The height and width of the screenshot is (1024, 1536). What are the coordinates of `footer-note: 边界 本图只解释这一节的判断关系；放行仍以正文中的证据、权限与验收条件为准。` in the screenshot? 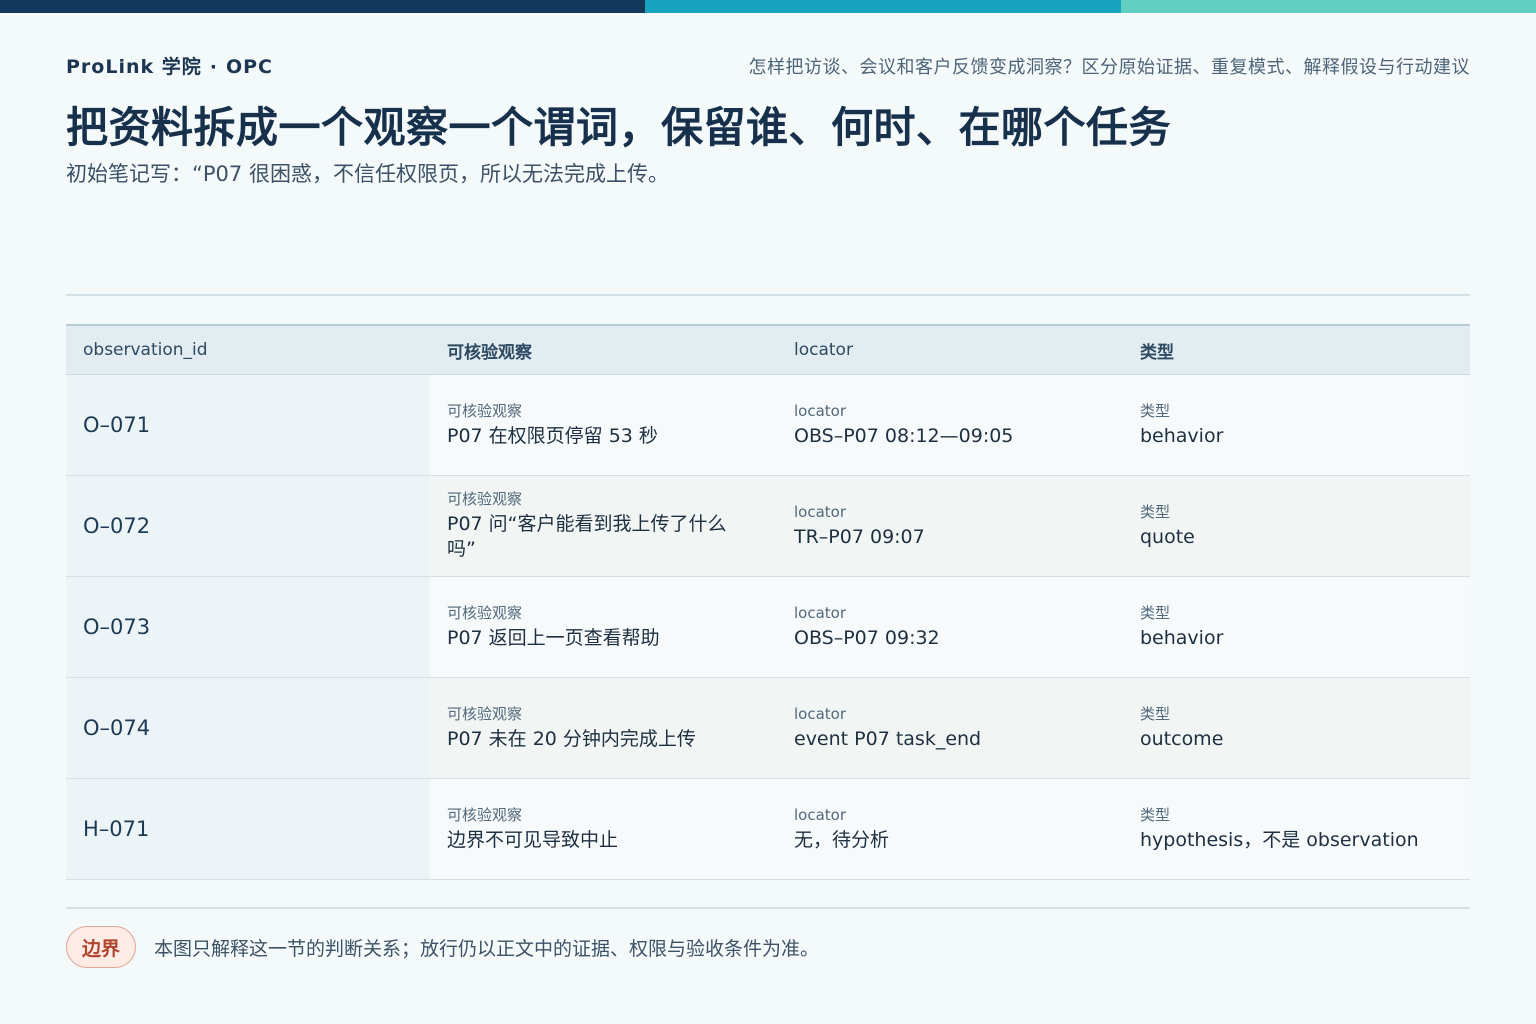 It's located at (442, 947).